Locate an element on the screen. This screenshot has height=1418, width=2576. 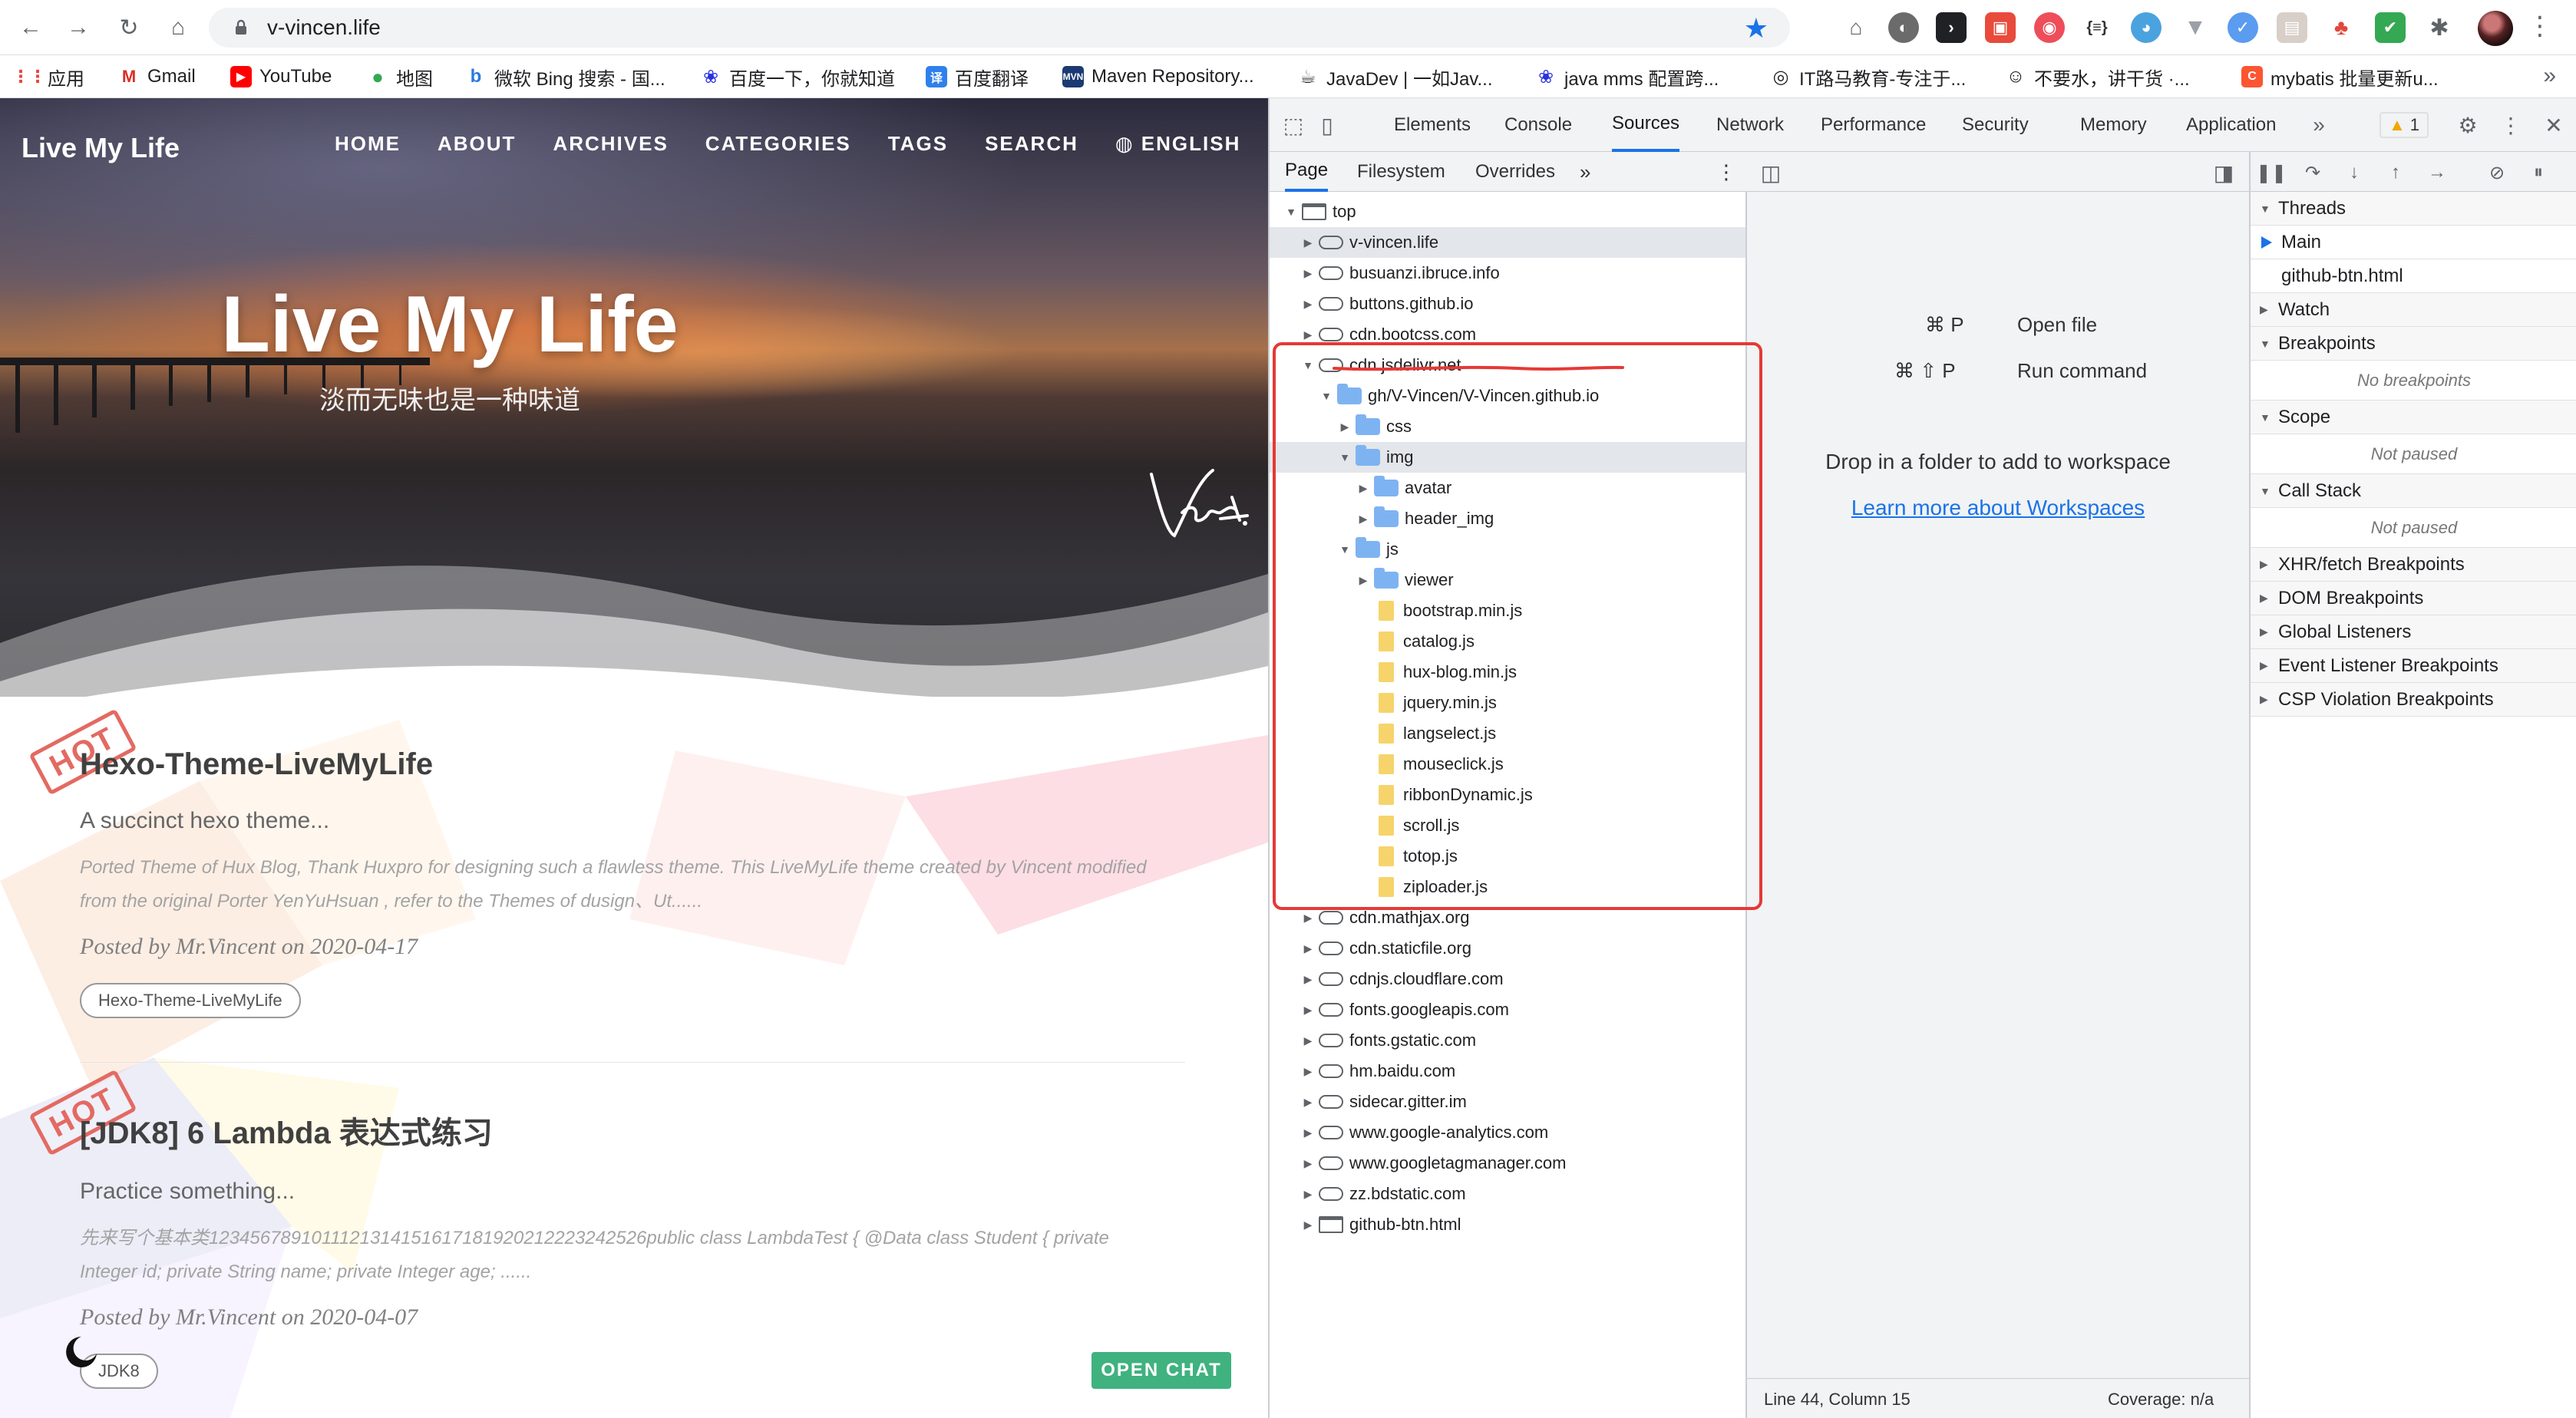
section-breakpoints: ▼ Breakpoints is located at coordinates (2413, 344).